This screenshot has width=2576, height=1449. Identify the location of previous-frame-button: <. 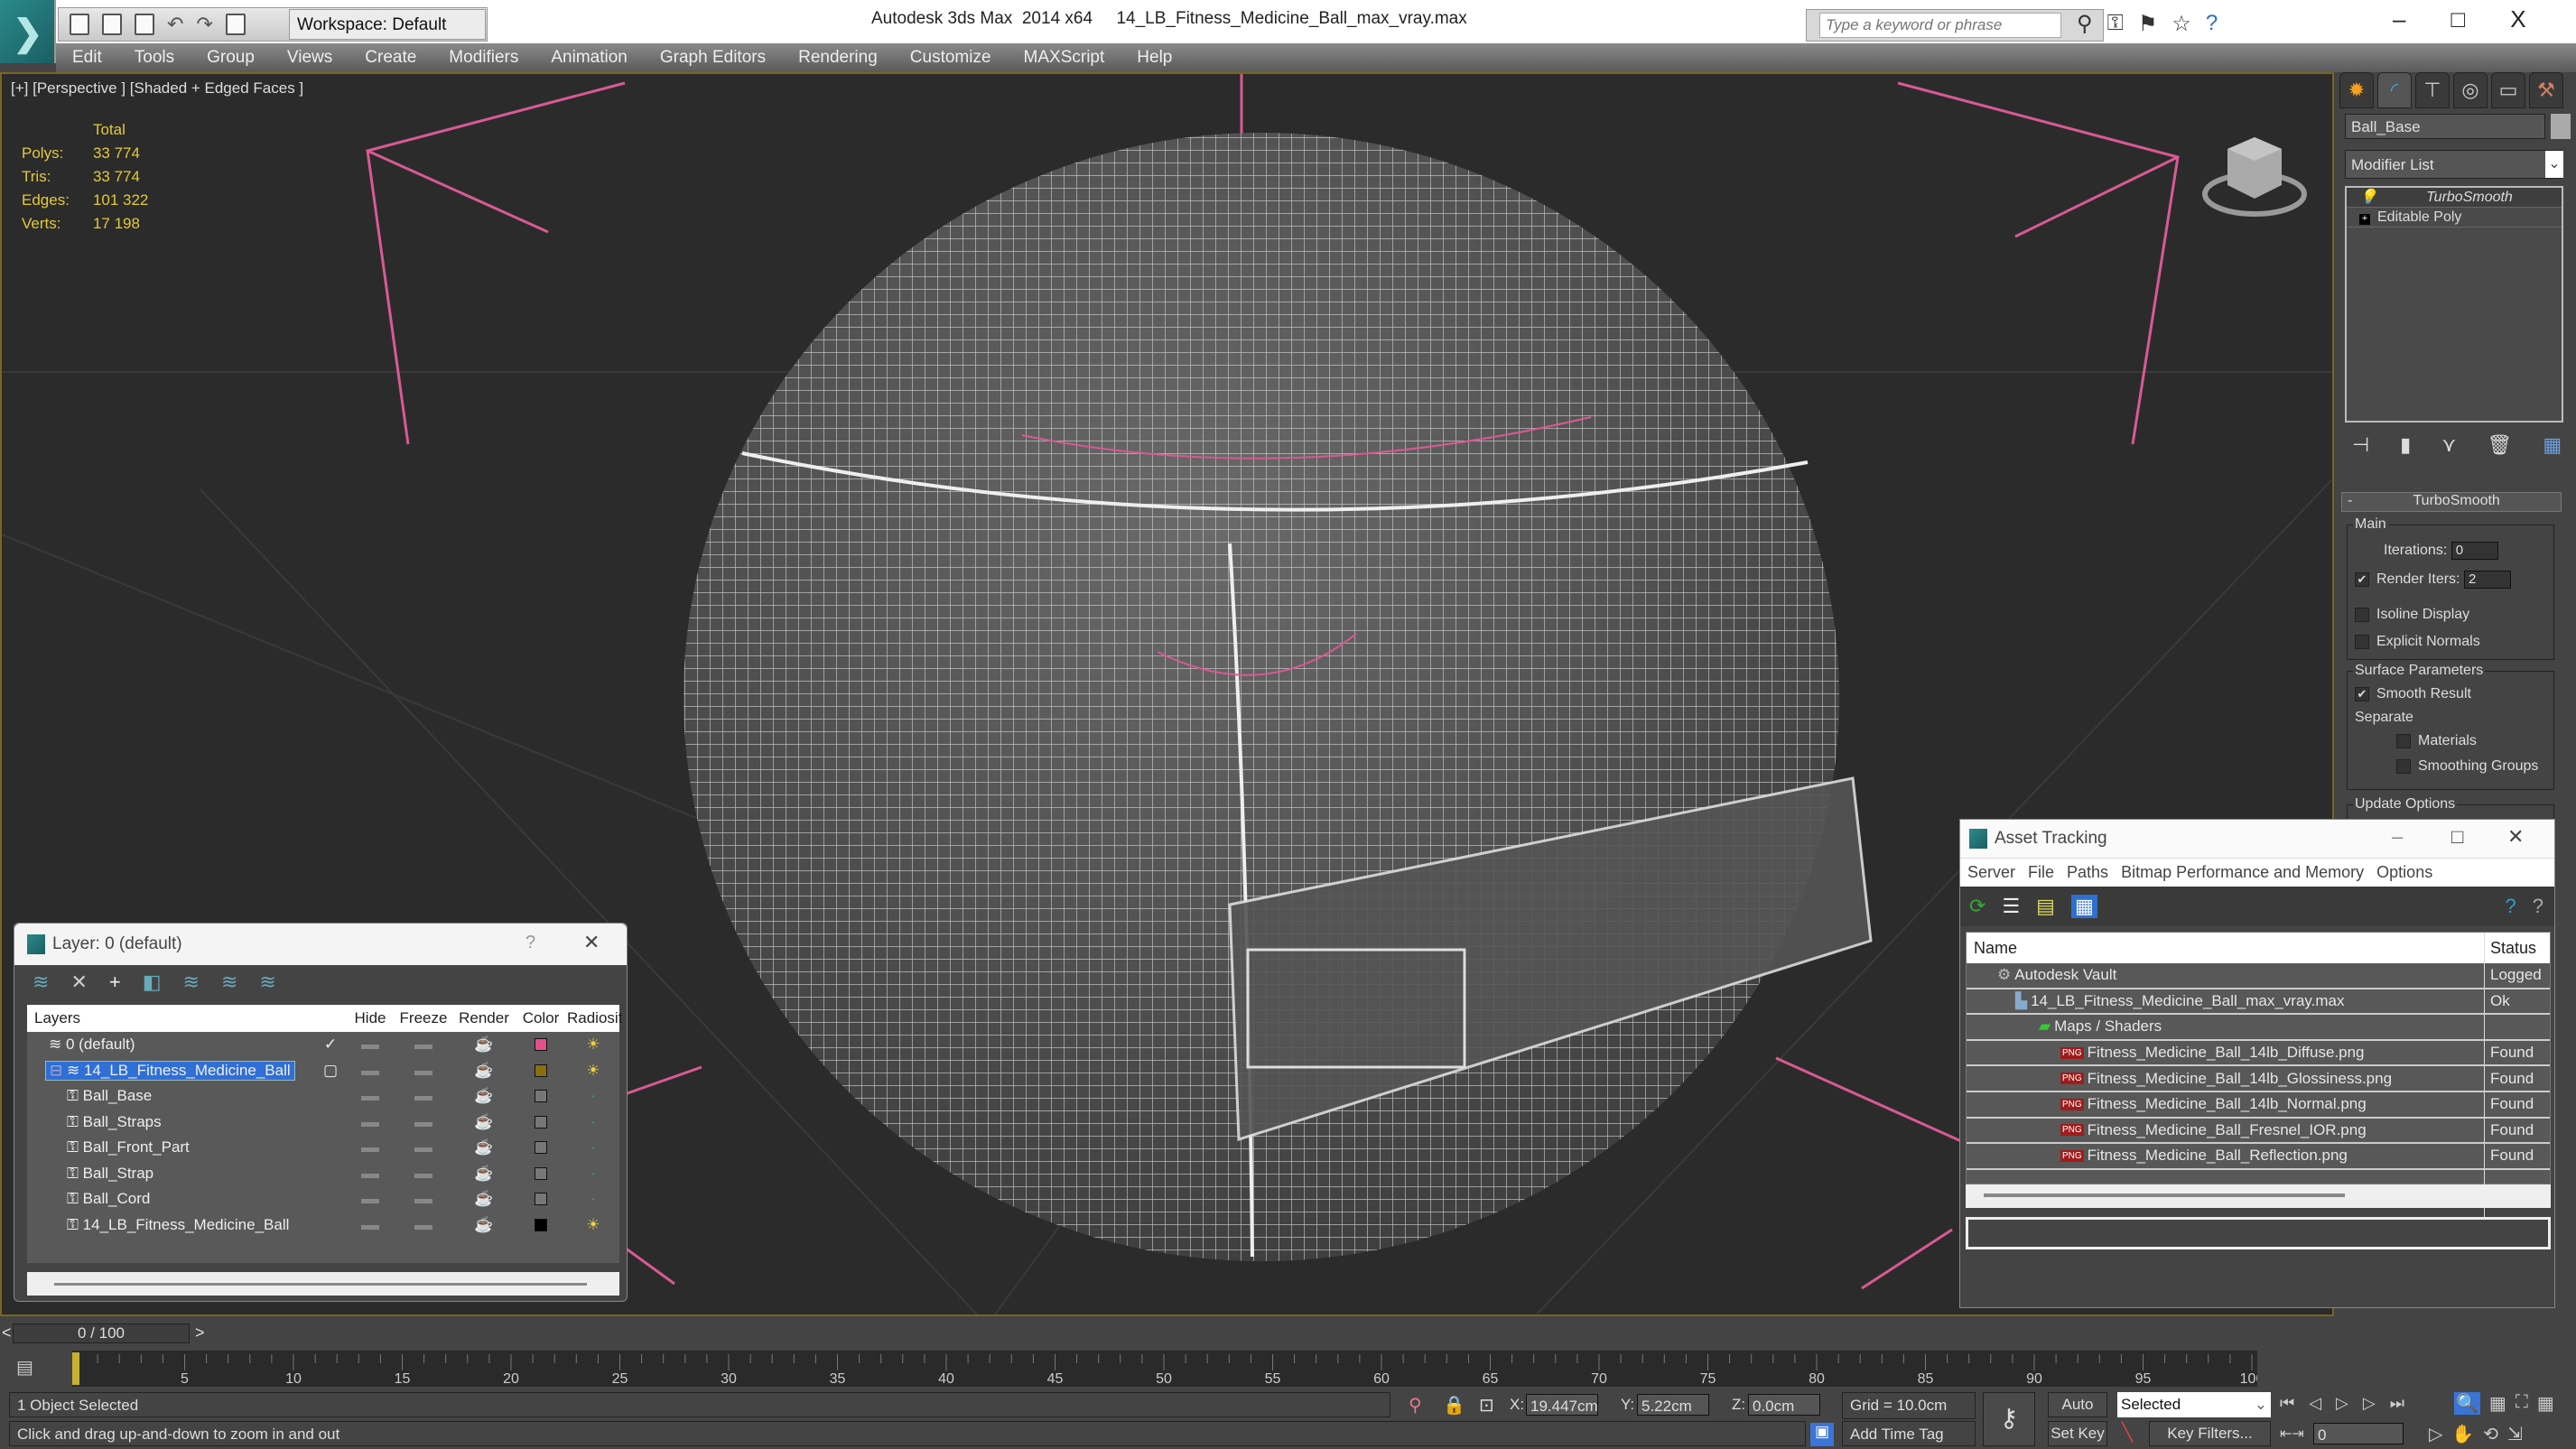
(7, 1333).